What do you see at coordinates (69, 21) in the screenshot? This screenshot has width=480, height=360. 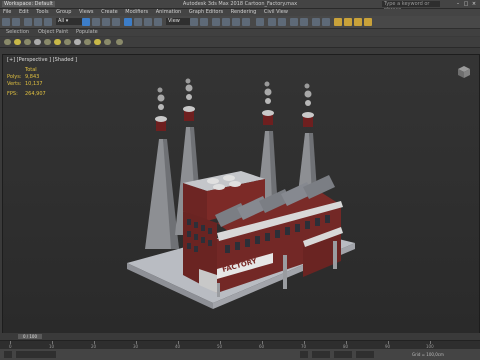 I see `selection-filter-dropdown: All ▾` at bounding box center [69, 21].